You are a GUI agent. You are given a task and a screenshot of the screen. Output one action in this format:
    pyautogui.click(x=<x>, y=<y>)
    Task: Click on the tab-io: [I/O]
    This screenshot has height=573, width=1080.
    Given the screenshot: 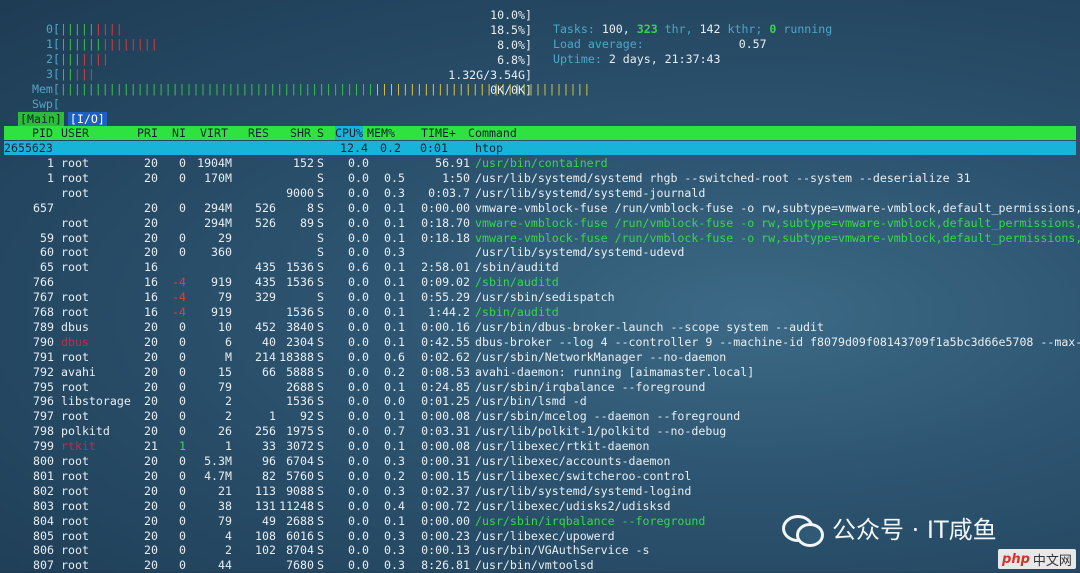 What is the action you would take?
    pyautogui.click(x=87, y=119)
    